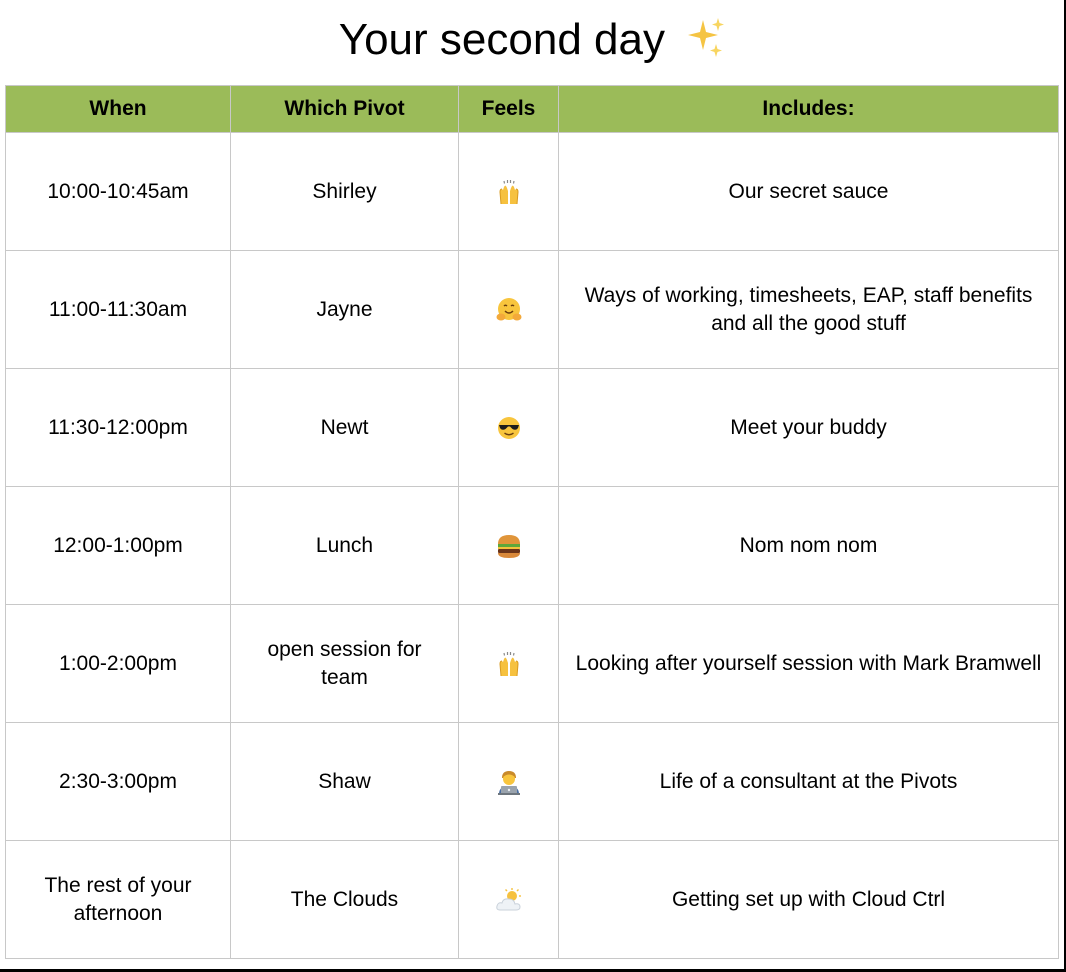  What do you see at coordinates (118, 781) in the screenshot?
I see `when-cell: 2:30-3:00pm` at bounding box center [118, 781].